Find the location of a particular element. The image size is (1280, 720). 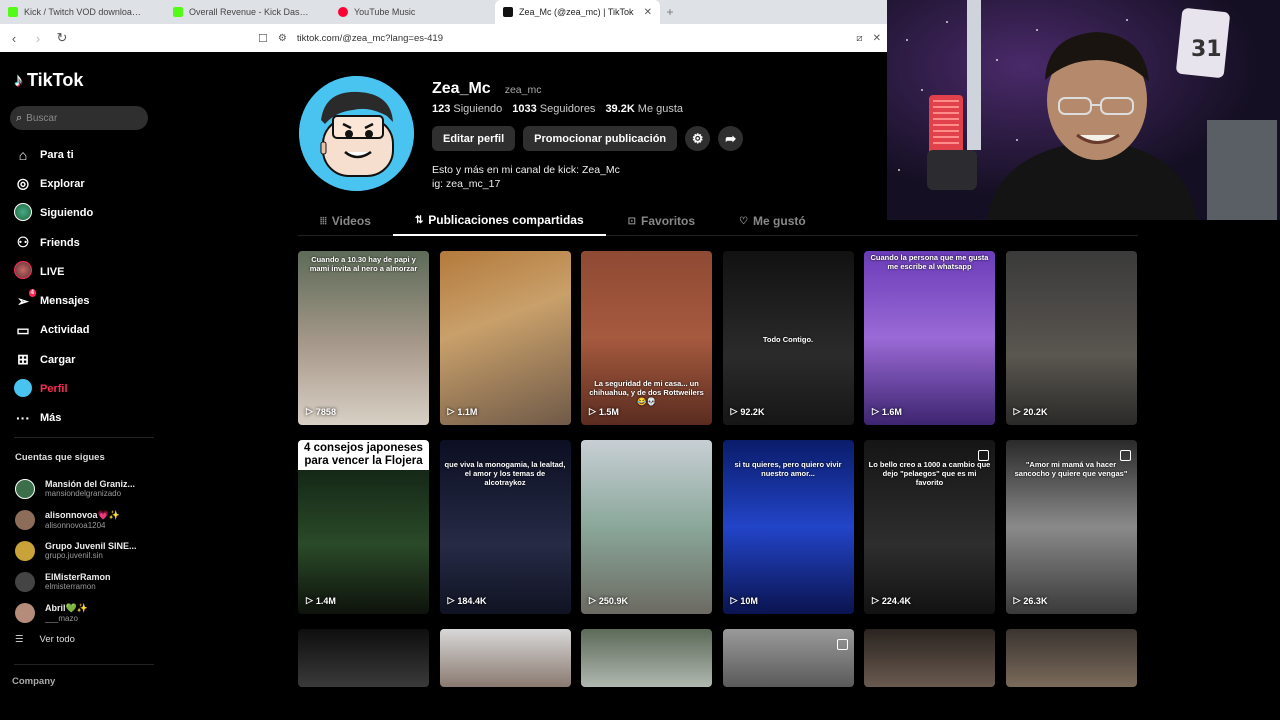

url-text: tiktok.com/@zea_mc?lang=es-419 is located at coordinates (370, 38).